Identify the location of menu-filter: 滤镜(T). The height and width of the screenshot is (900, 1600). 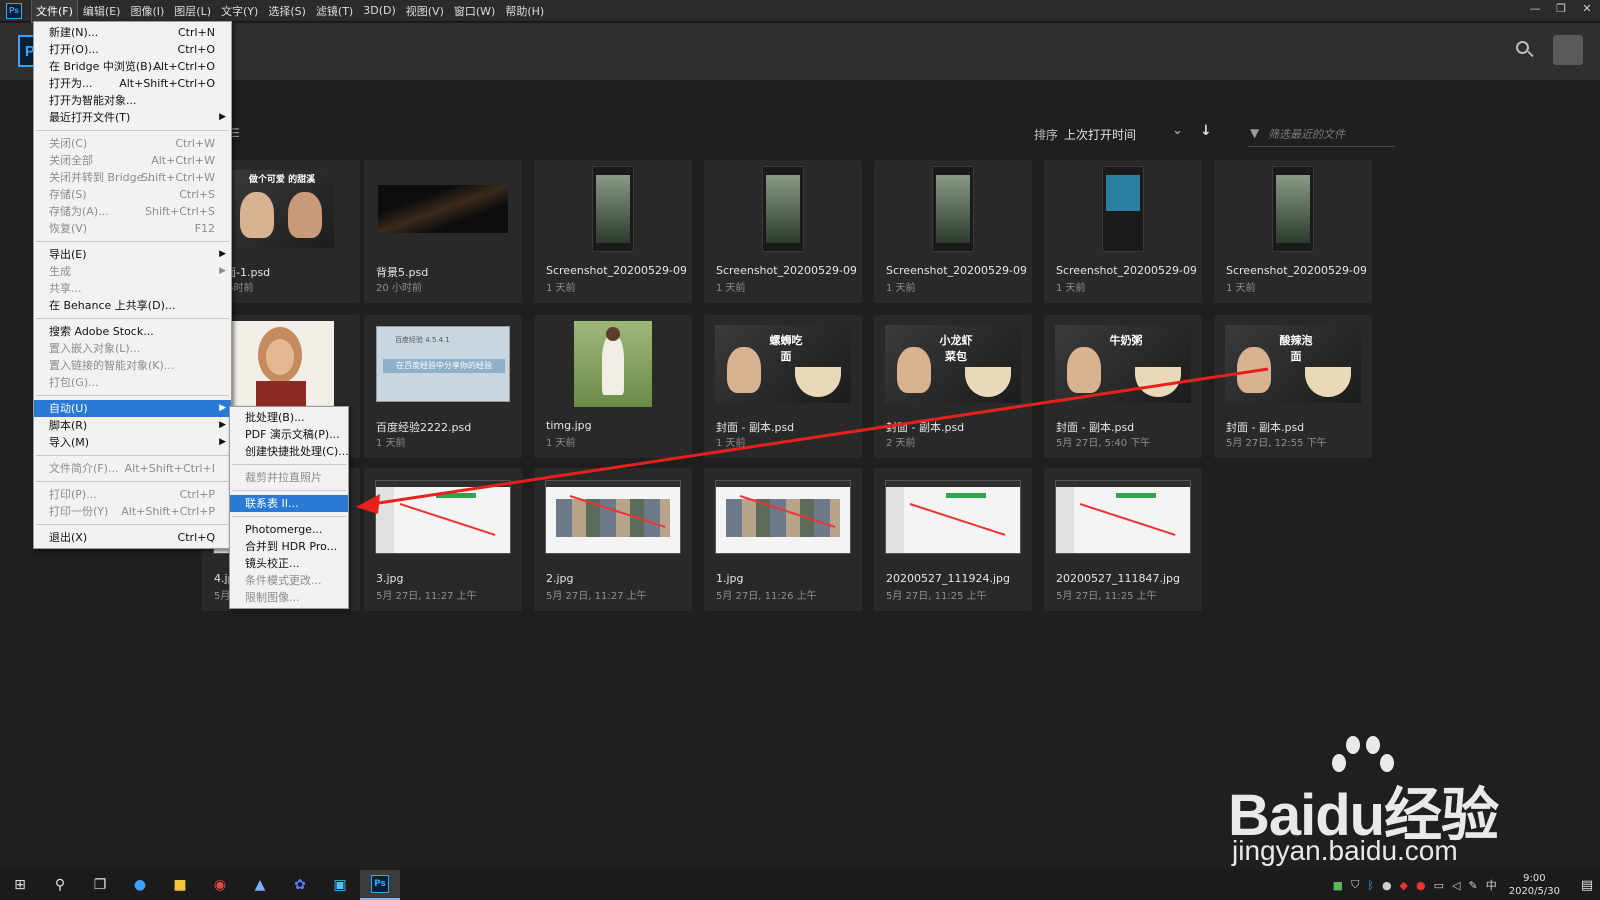
(334, 11).